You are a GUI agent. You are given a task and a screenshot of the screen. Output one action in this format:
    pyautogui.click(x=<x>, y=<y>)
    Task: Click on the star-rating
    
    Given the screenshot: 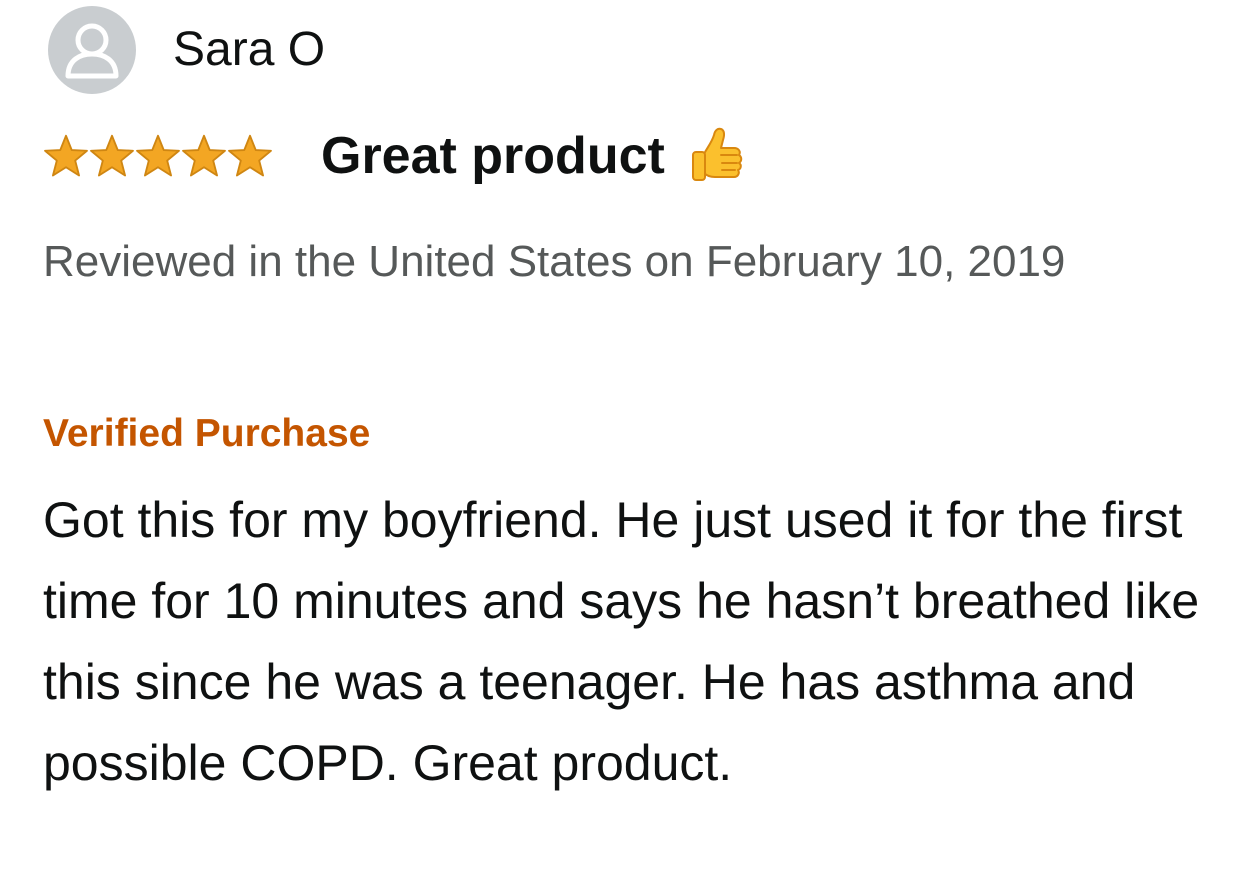 What is the action you would take?
    pyautogui.click(x=158, y=156)
    